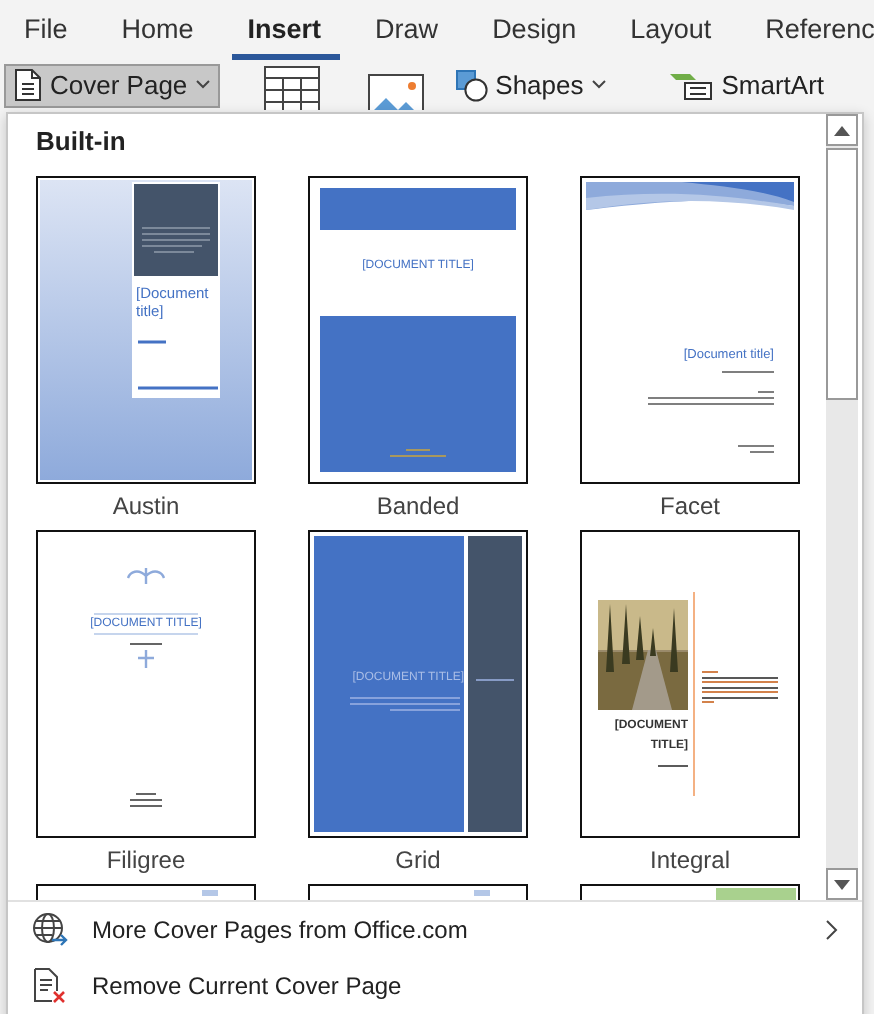  What do you see at coordinates (435, 930) in the screenshot?
I see `more-cover-pages-item: More Cover Pages from Office.com` at bounding box center [435, 930].